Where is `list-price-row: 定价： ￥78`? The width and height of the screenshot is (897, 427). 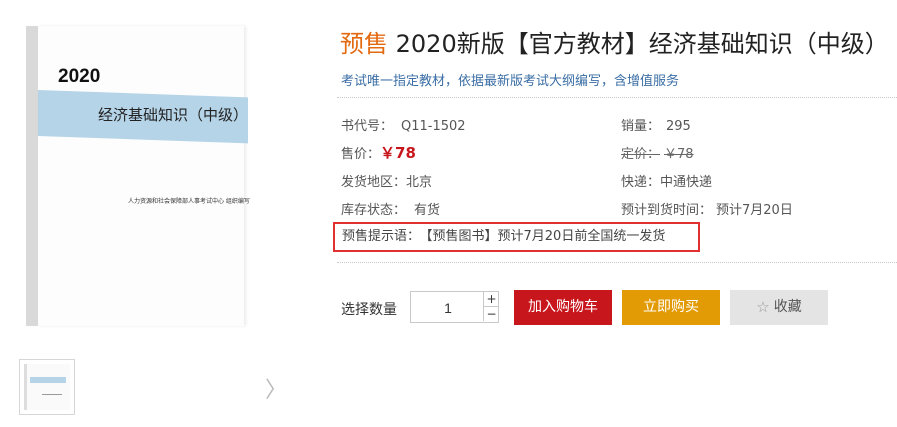
list-price-row: 定价： ￥78 is located at coordinates (657, 152).